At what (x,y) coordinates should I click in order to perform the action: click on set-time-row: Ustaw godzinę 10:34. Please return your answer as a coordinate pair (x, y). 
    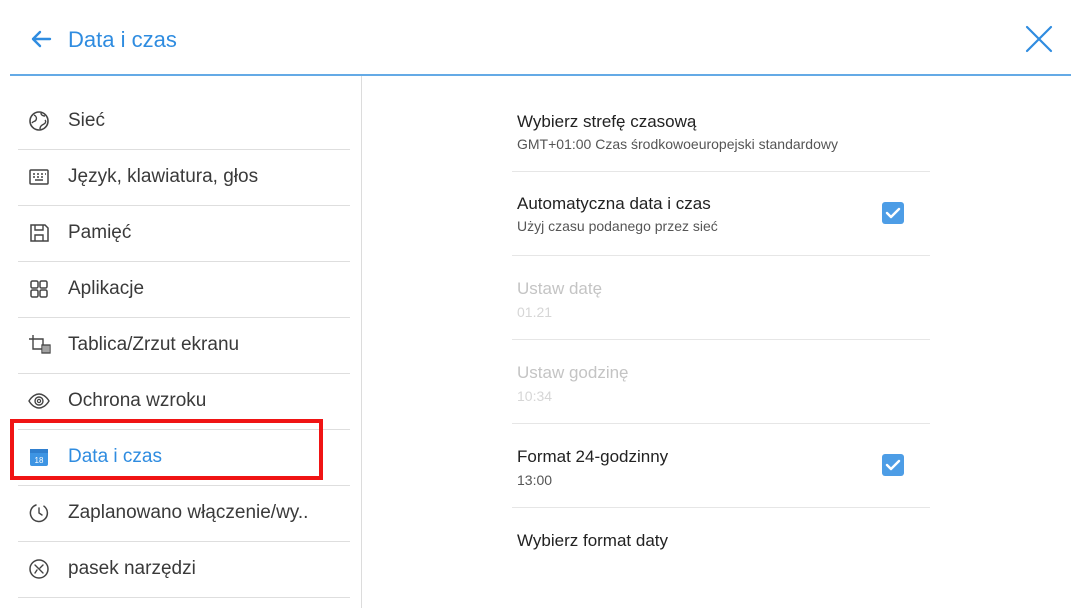
    Looking at the image, I should click on (721, 382).